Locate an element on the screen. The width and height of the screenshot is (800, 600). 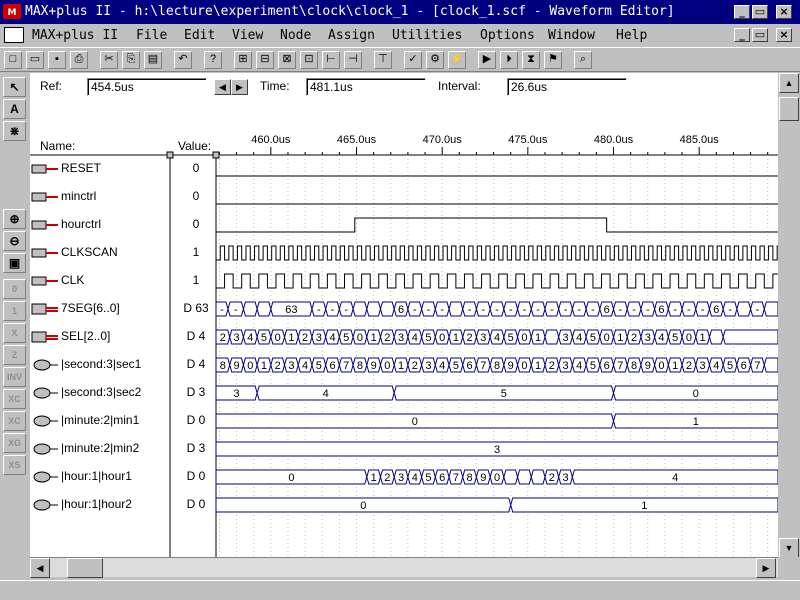
restore-button: ▭ is located at coordinates (760, 12).